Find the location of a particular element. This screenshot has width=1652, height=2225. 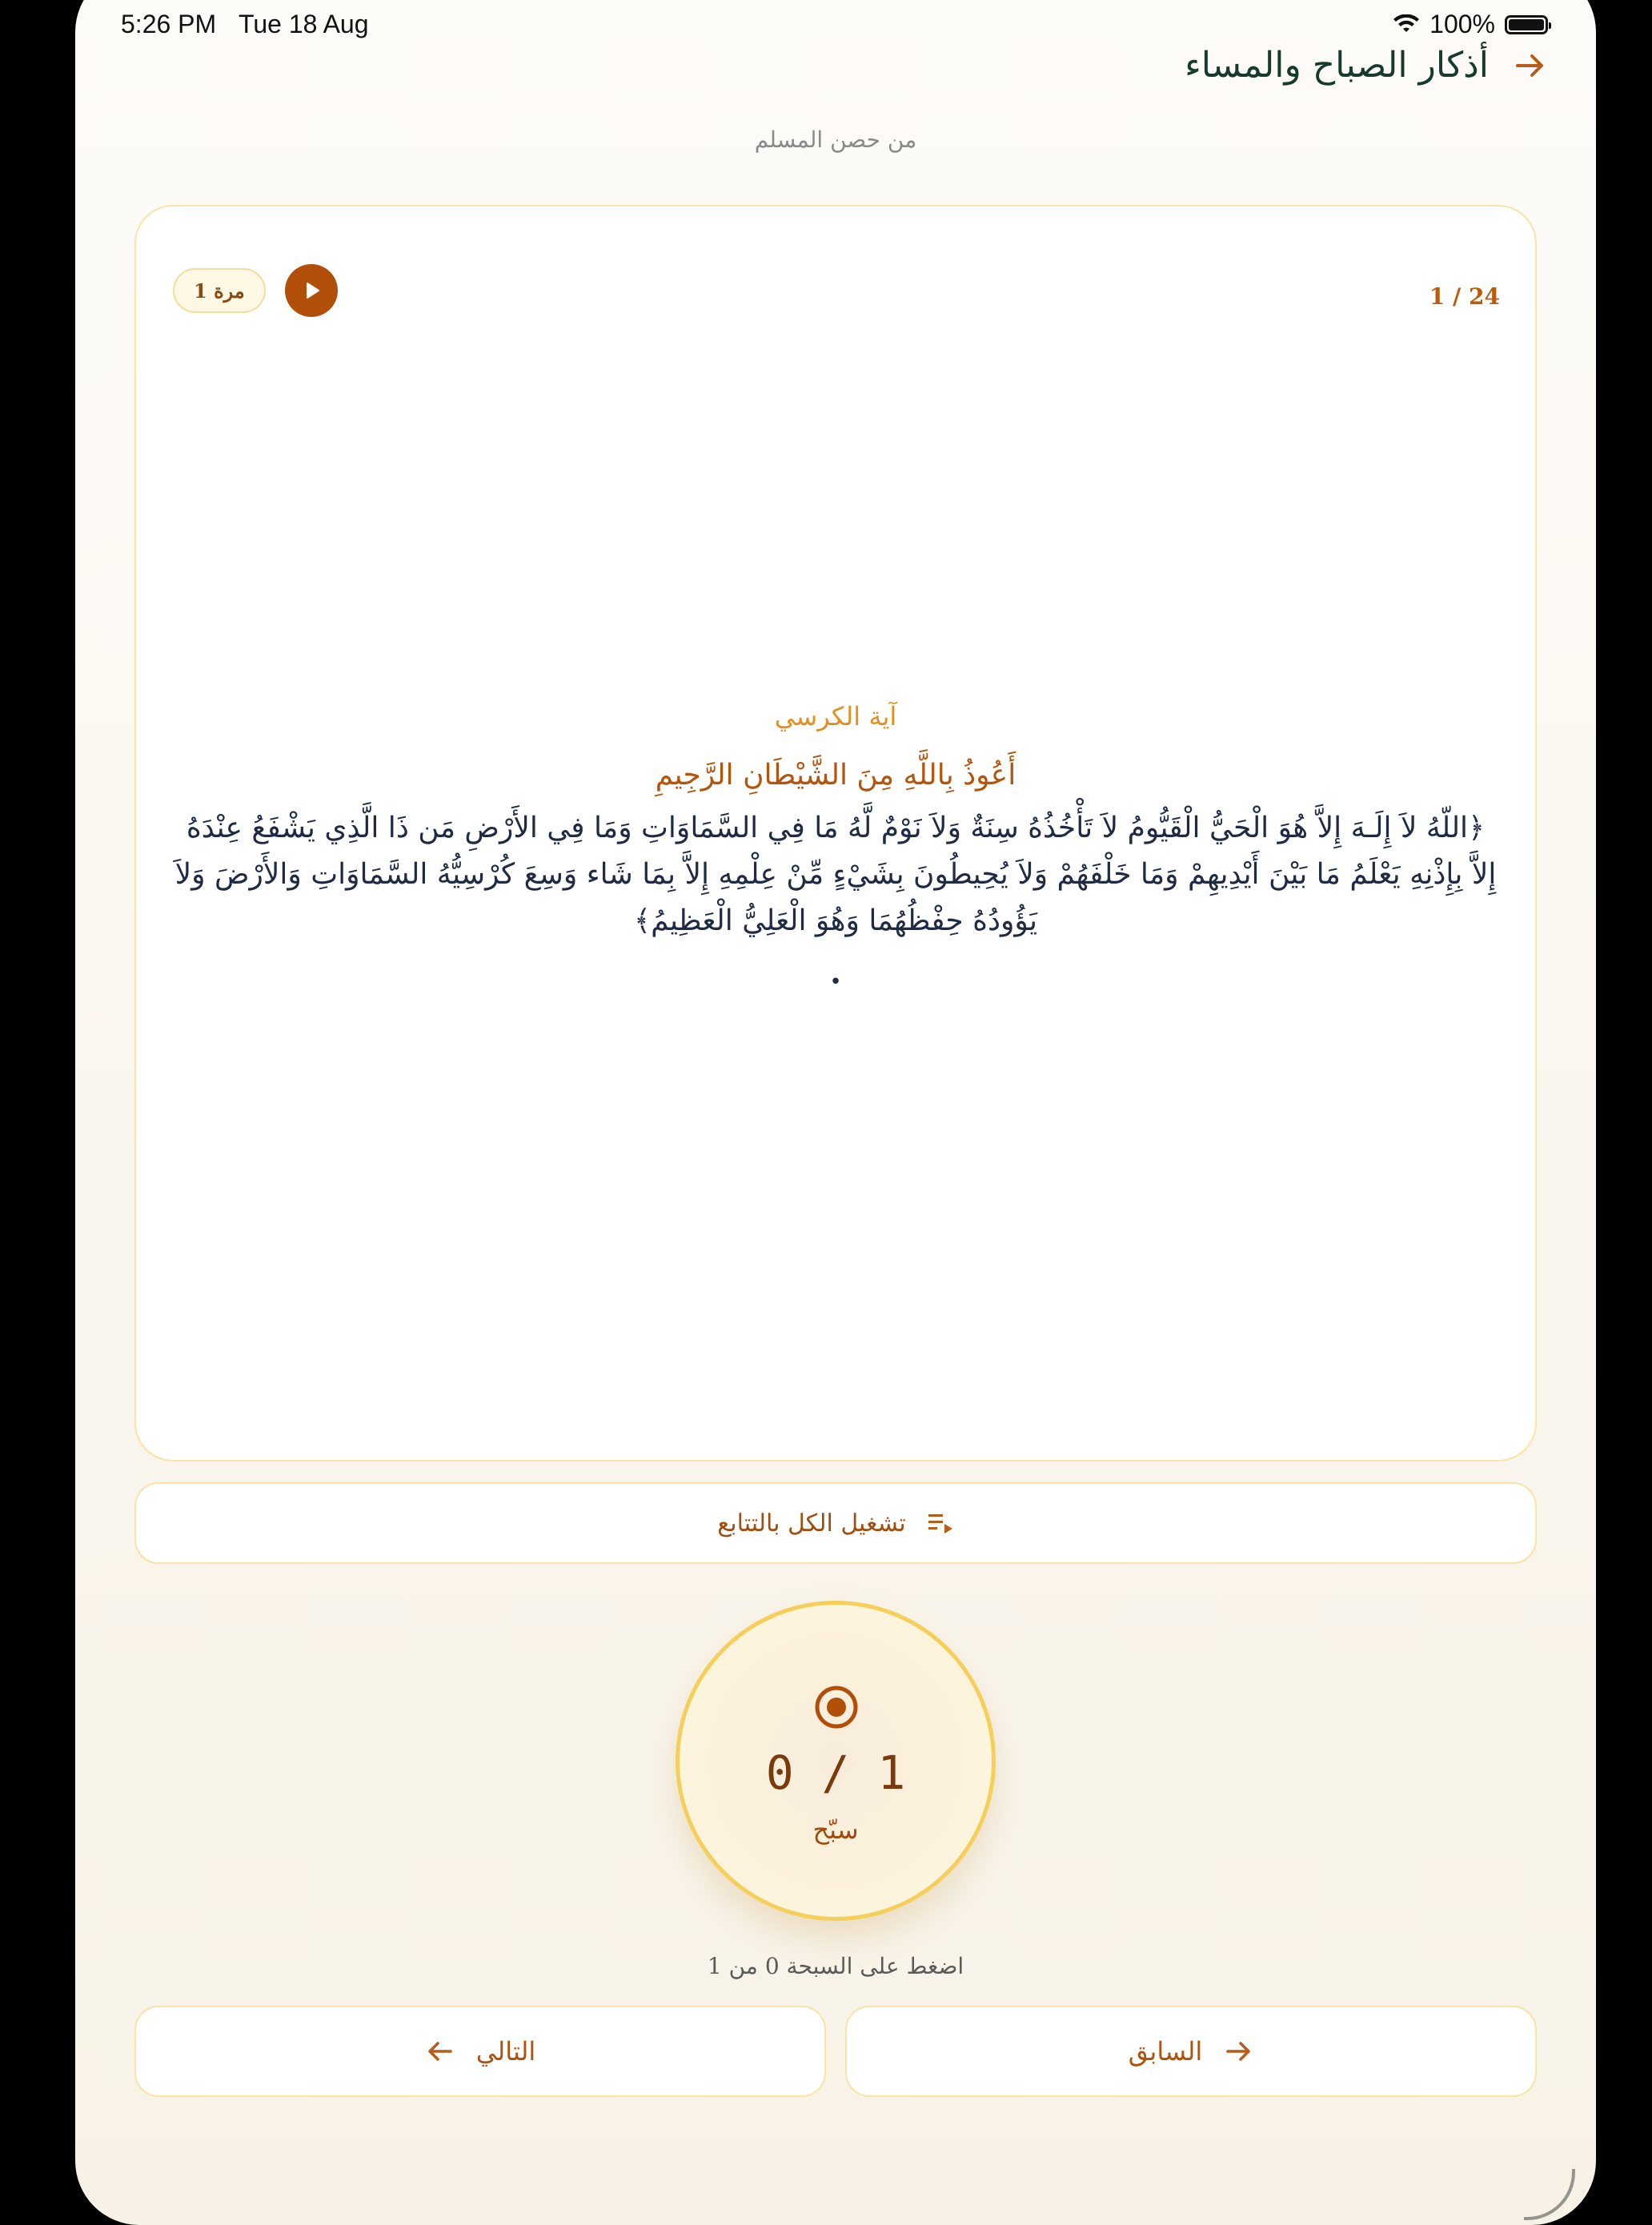

play-button is located at coordinates (311, 290).